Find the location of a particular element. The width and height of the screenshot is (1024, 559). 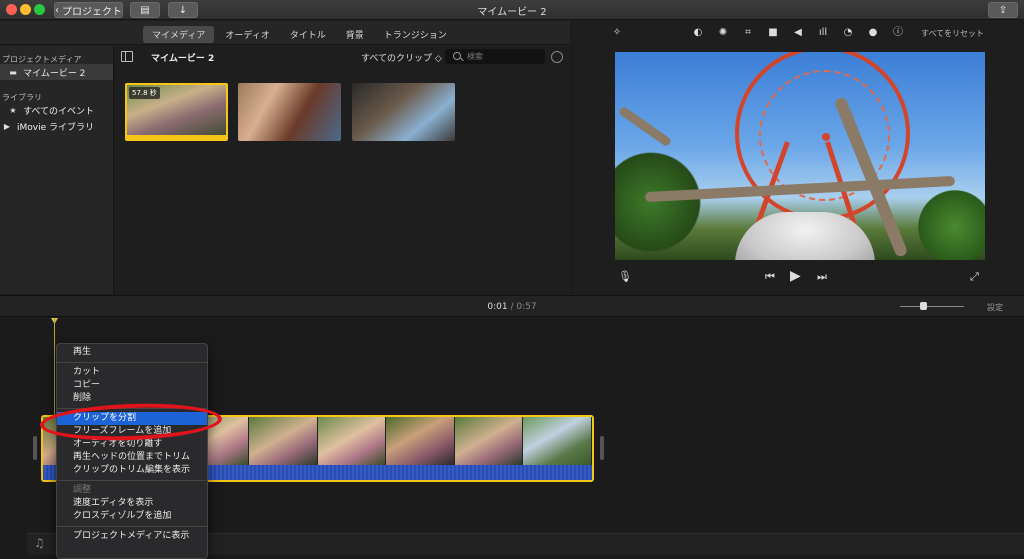

browser-header: マイムービー 2 すべてのクリップ ◇ 検索 is located at coordinates (342, 57).